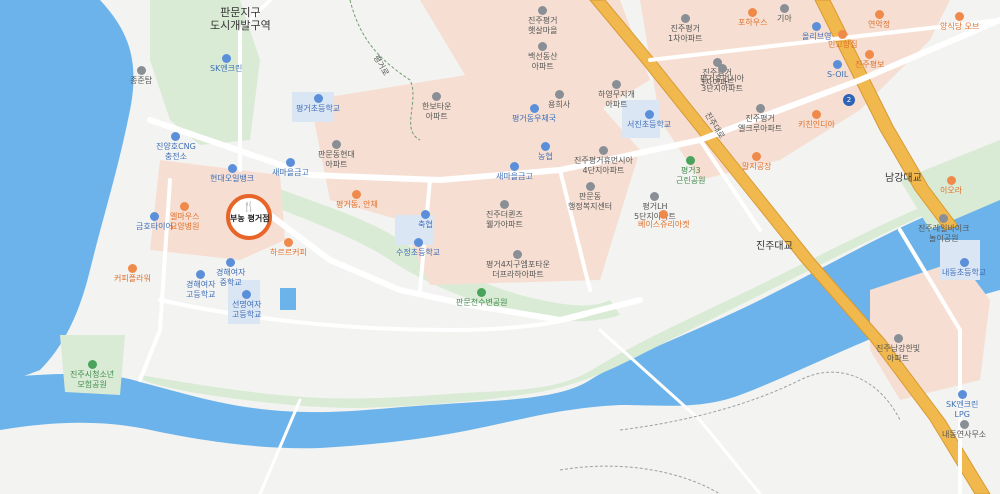 The height and width of the screenshot is (494, 1000). What do you see at coordinates (664, 220) in the screenshot?
I see `poi-36: 베이스쥬리아켓` at bounding box center [664, 220].